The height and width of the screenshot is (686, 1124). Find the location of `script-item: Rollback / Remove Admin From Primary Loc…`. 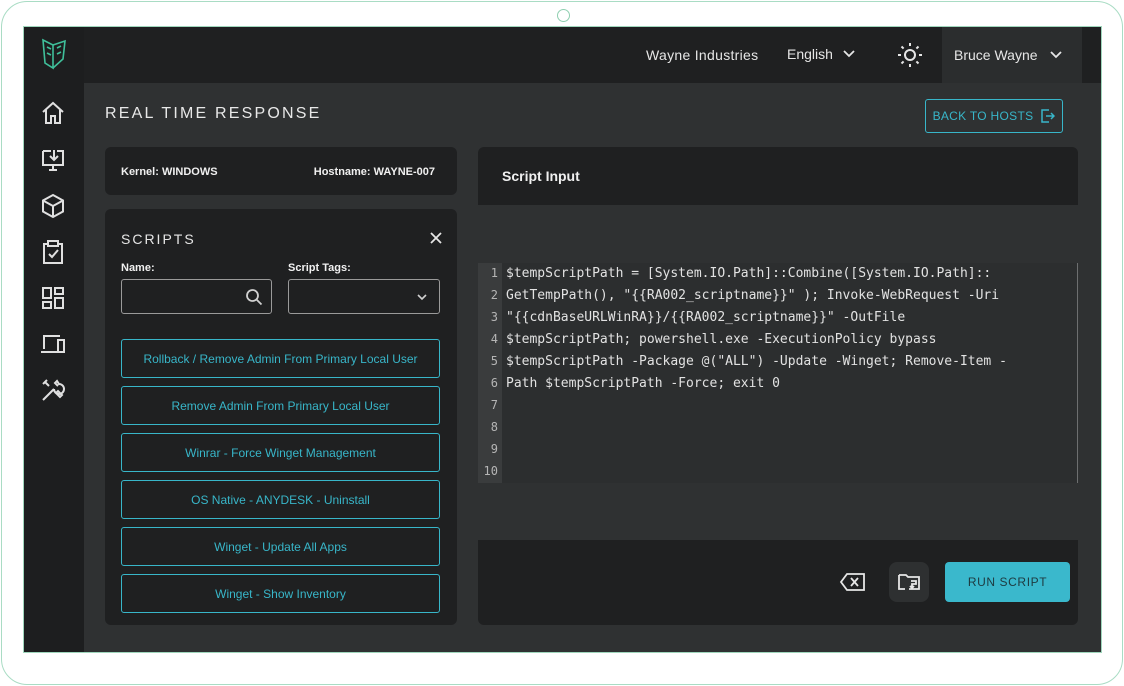

script-item: Rollback / Remove Admin From Primary Loc… is located at coordinates (280, 358).